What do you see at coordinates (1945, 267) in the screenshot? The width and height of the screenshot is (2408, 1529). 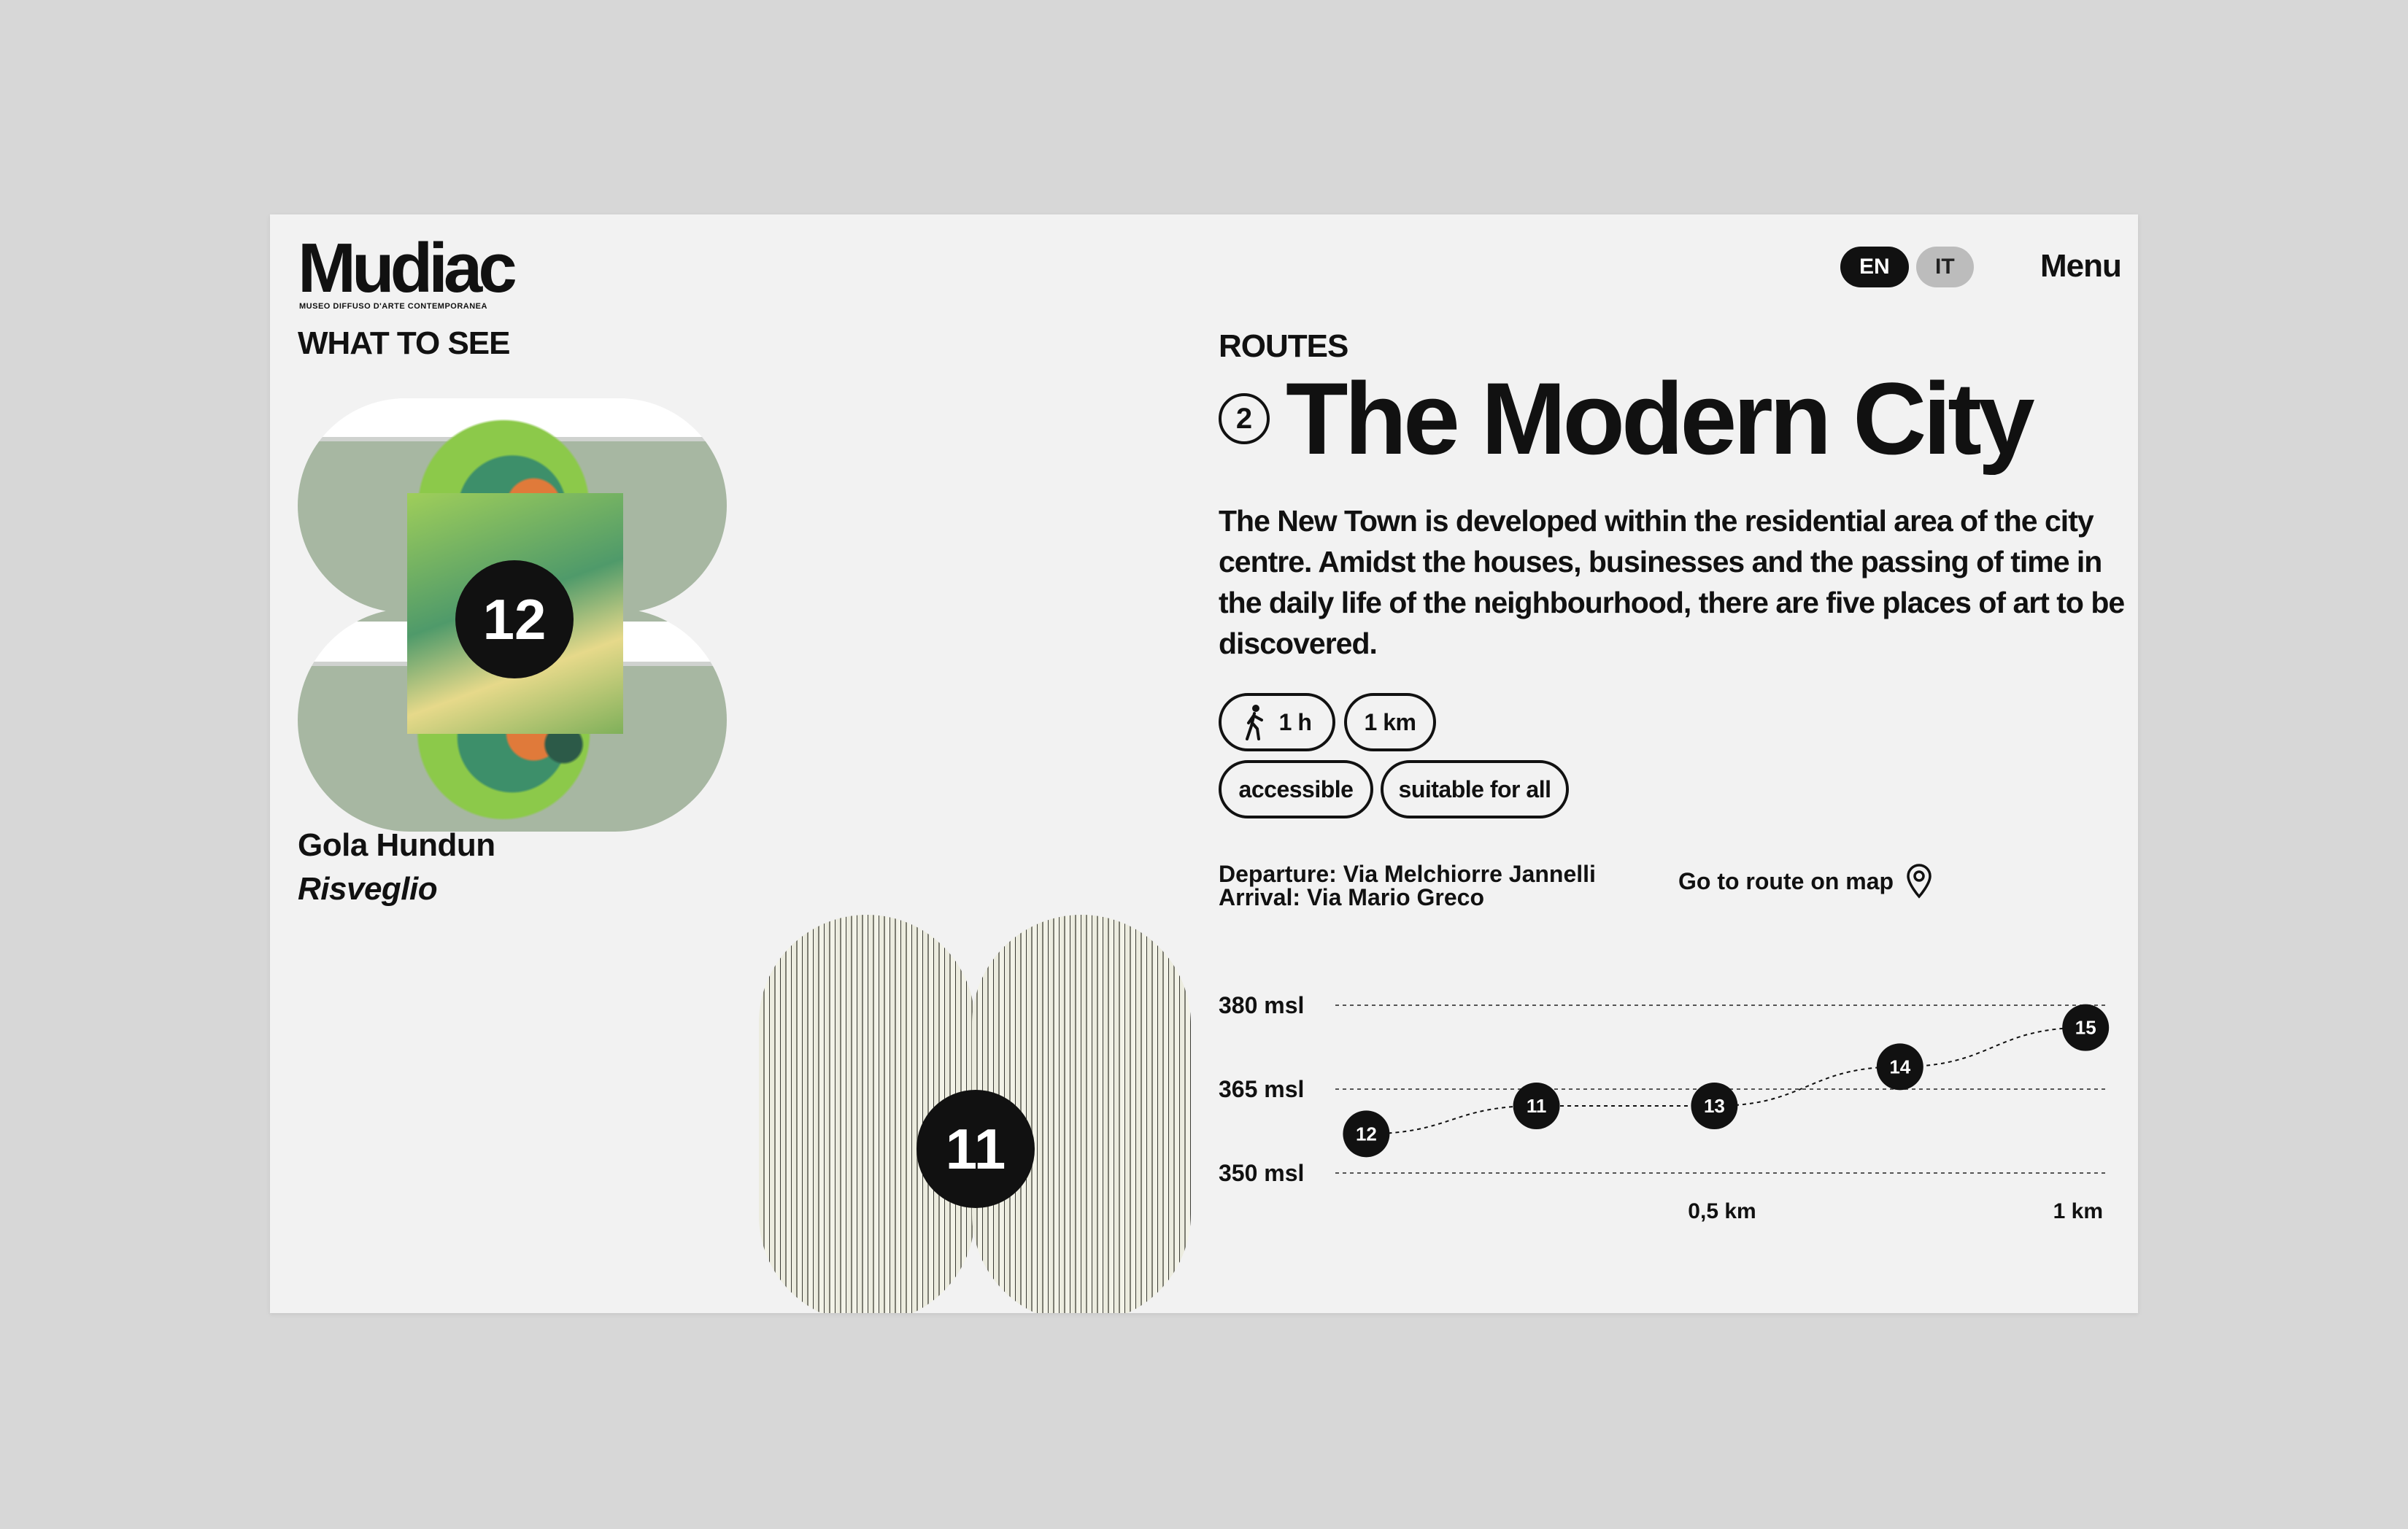 I see `language-it-button: IT` at bounding box center [1945, 267].